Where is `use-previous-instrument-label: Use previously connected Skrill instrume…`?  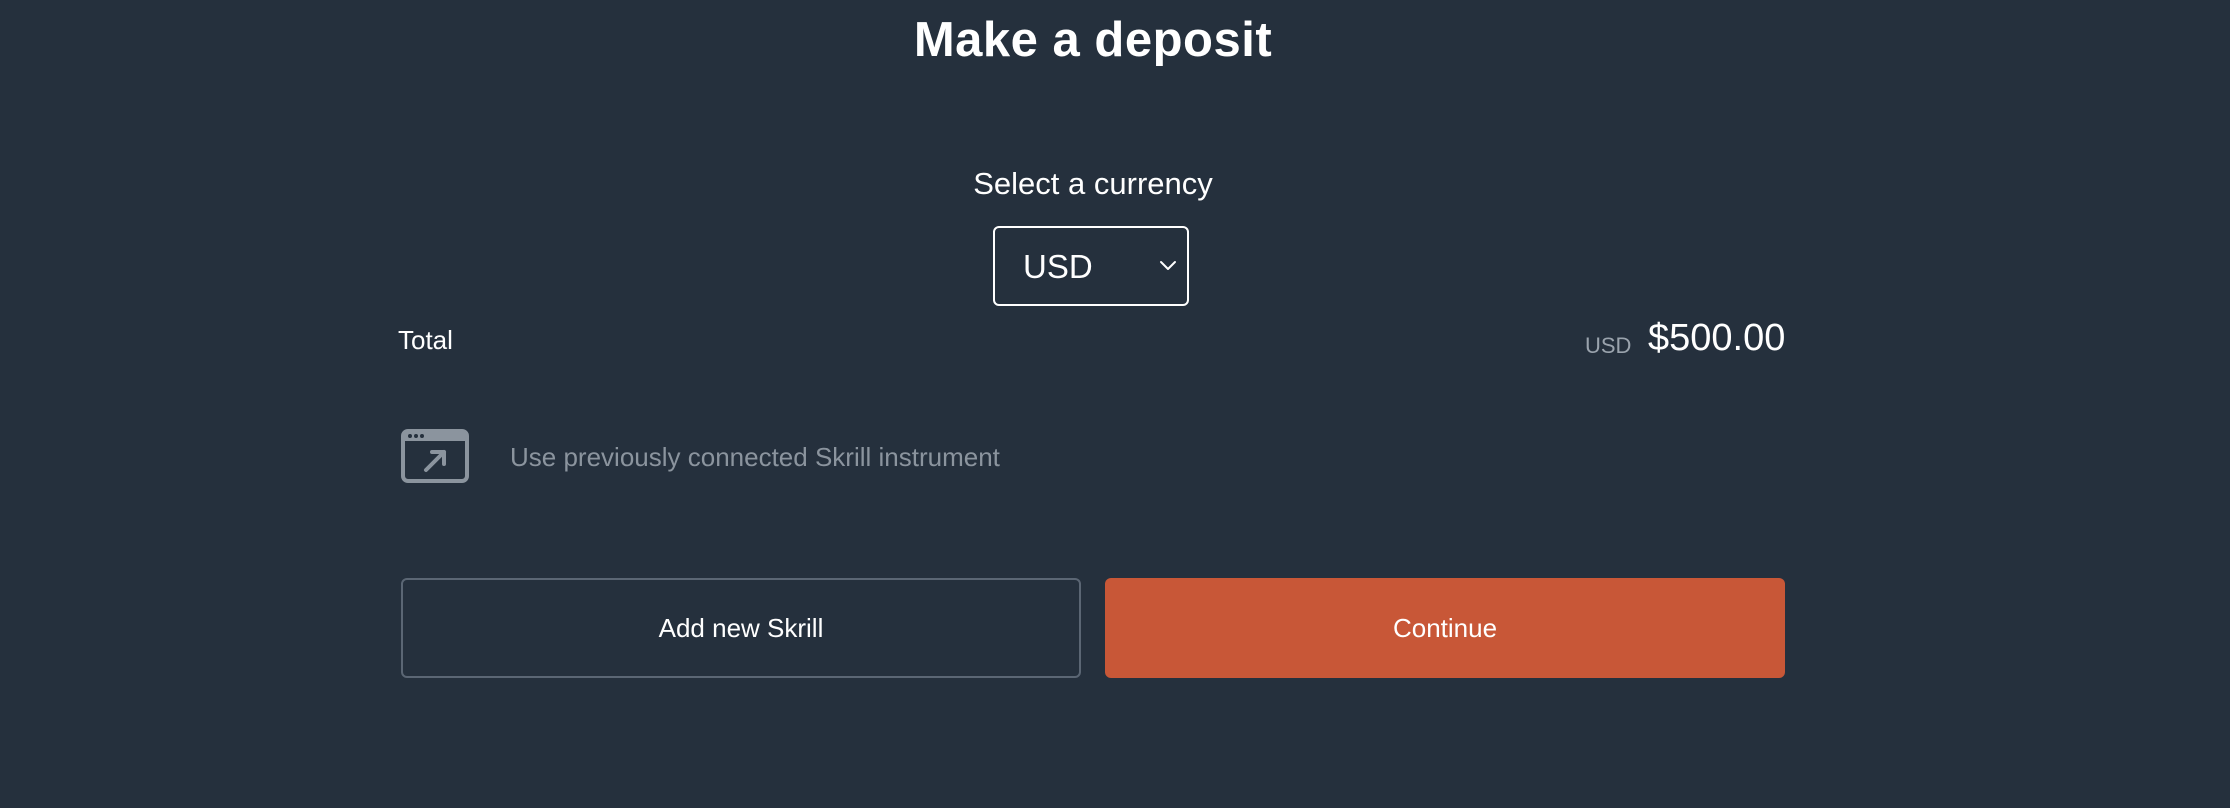
use-previous-instrument-label: Use previously connected Skrill instrume… is located at coordinates (755, 457).